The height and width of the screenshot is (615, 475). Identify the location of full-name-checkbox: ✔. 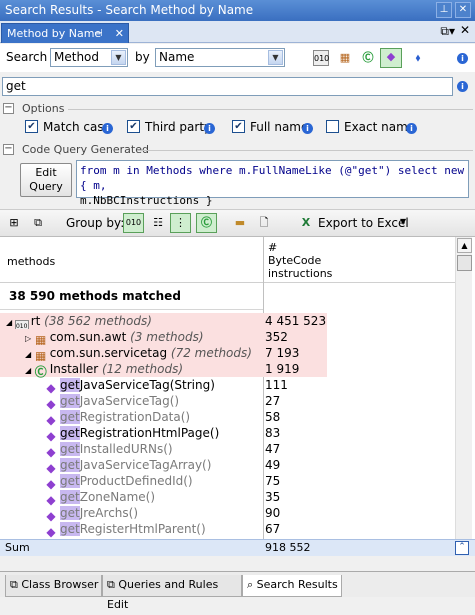
(238, 126).